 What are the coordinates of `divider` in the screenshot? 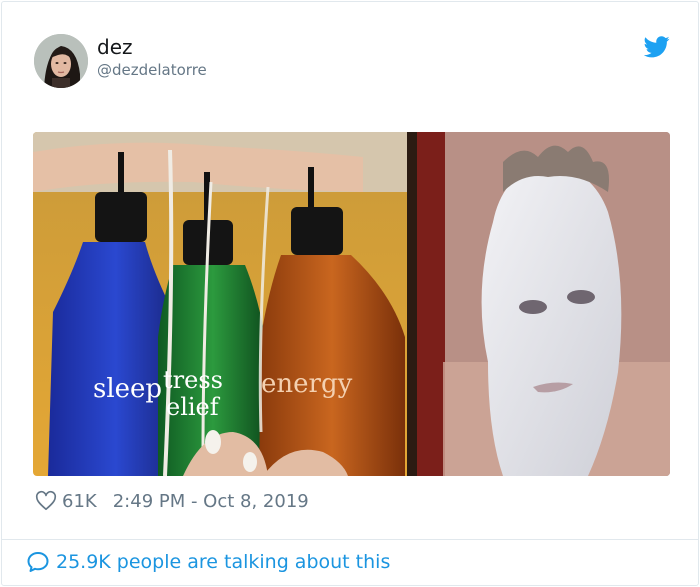 It's located at (350, 539).